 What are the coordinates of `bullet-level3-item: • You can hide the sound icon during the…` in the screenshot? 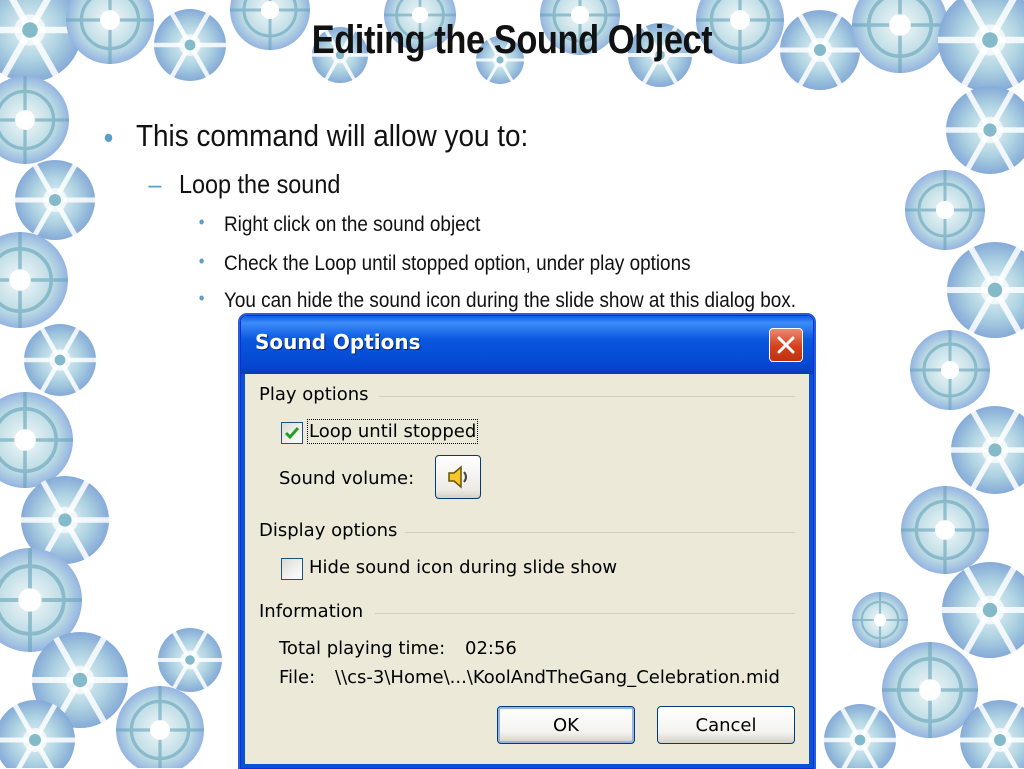 It's located at (497, 300).